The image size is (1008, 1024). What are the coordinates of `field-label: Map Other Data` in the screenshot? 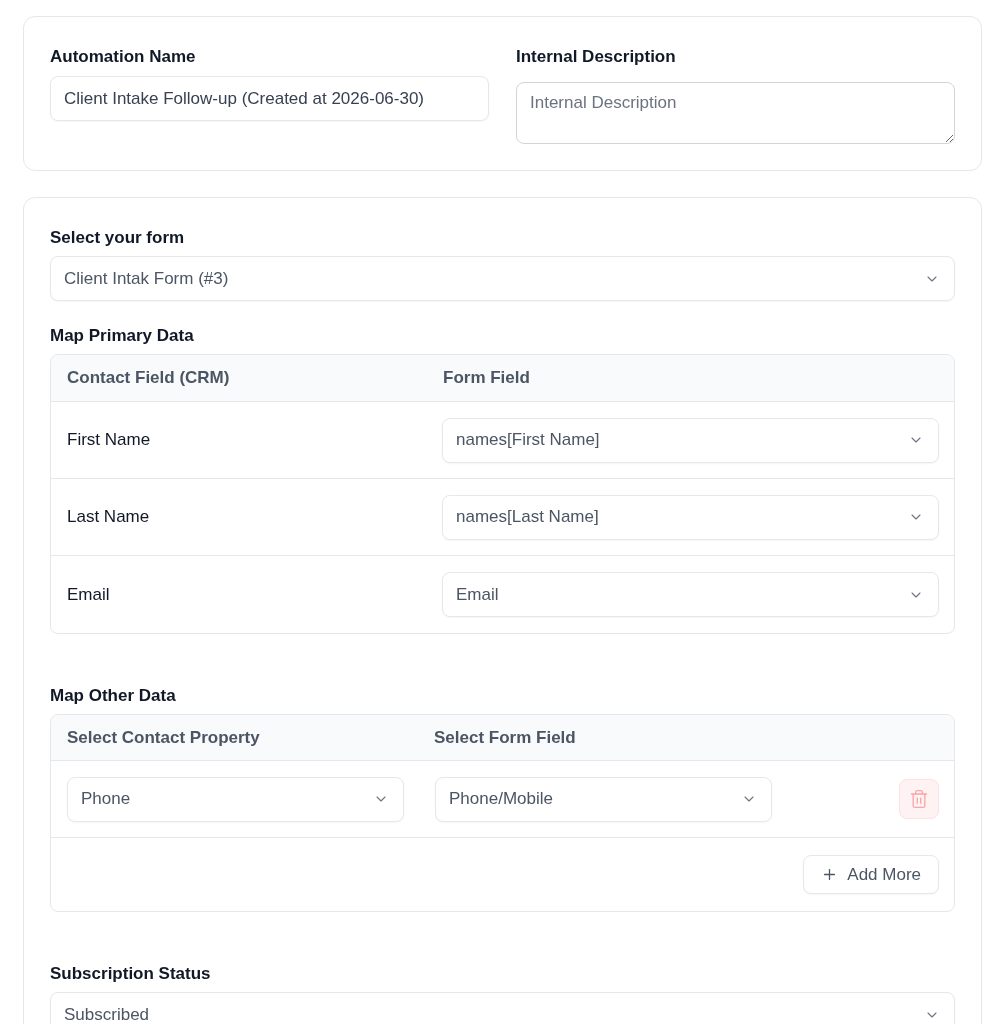 It's located at (113, 696).